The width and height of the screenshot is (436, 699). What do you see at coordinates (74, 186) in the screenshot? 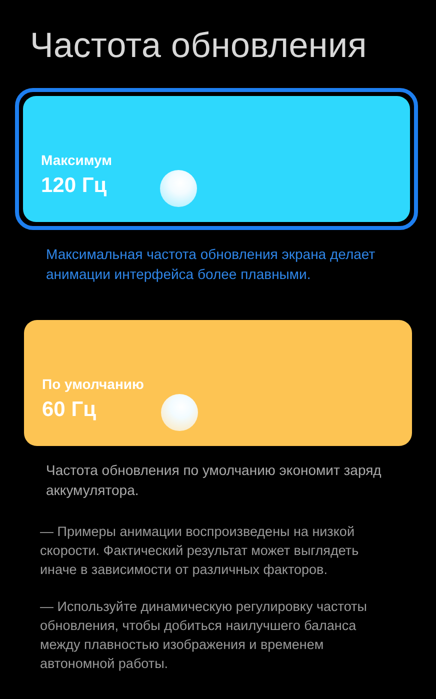
I see `option-value: 120 Гц` at bounding box center [74, 186].